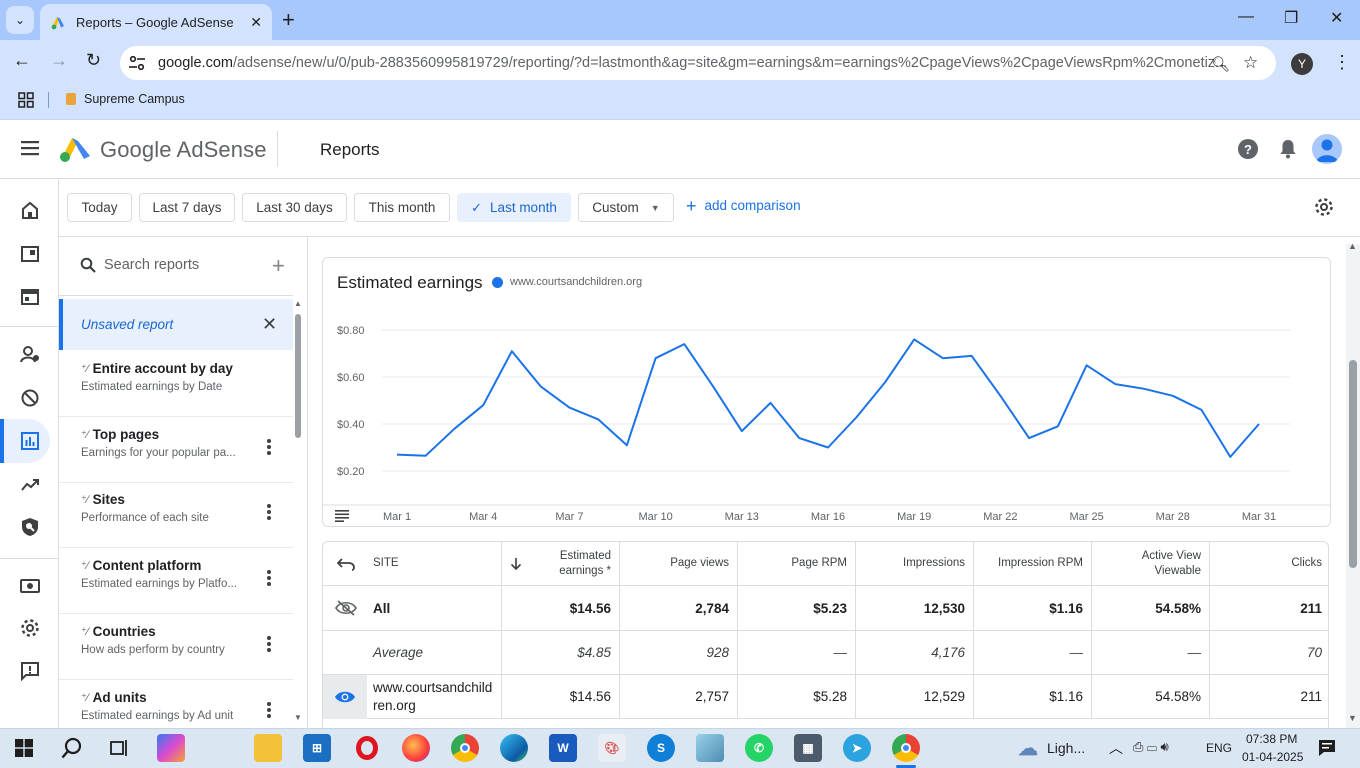 Image resolution: width=1360 pixels, height=768 pixels. What do you see at coordinates (412, 563) in the screenshot?
I see `column-header-site: SITE` at bounding box center [412, 563].